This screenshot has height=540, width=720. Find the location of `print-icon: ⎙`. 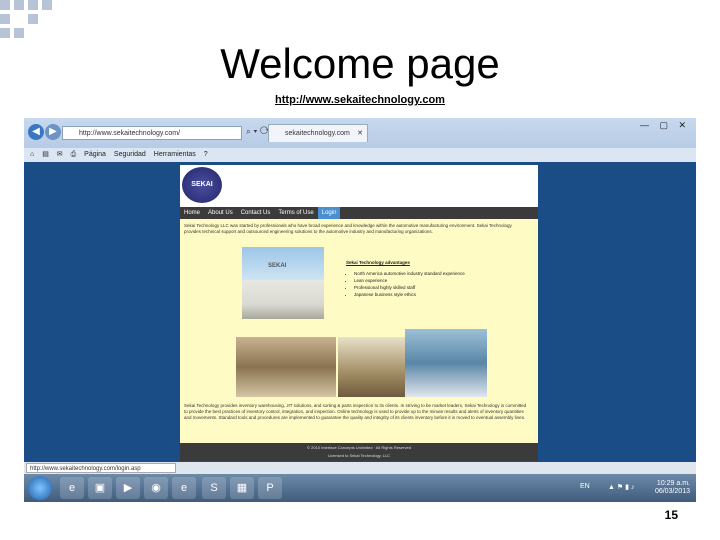

print-icon: ⎙ is located at coordinates (74, 154).